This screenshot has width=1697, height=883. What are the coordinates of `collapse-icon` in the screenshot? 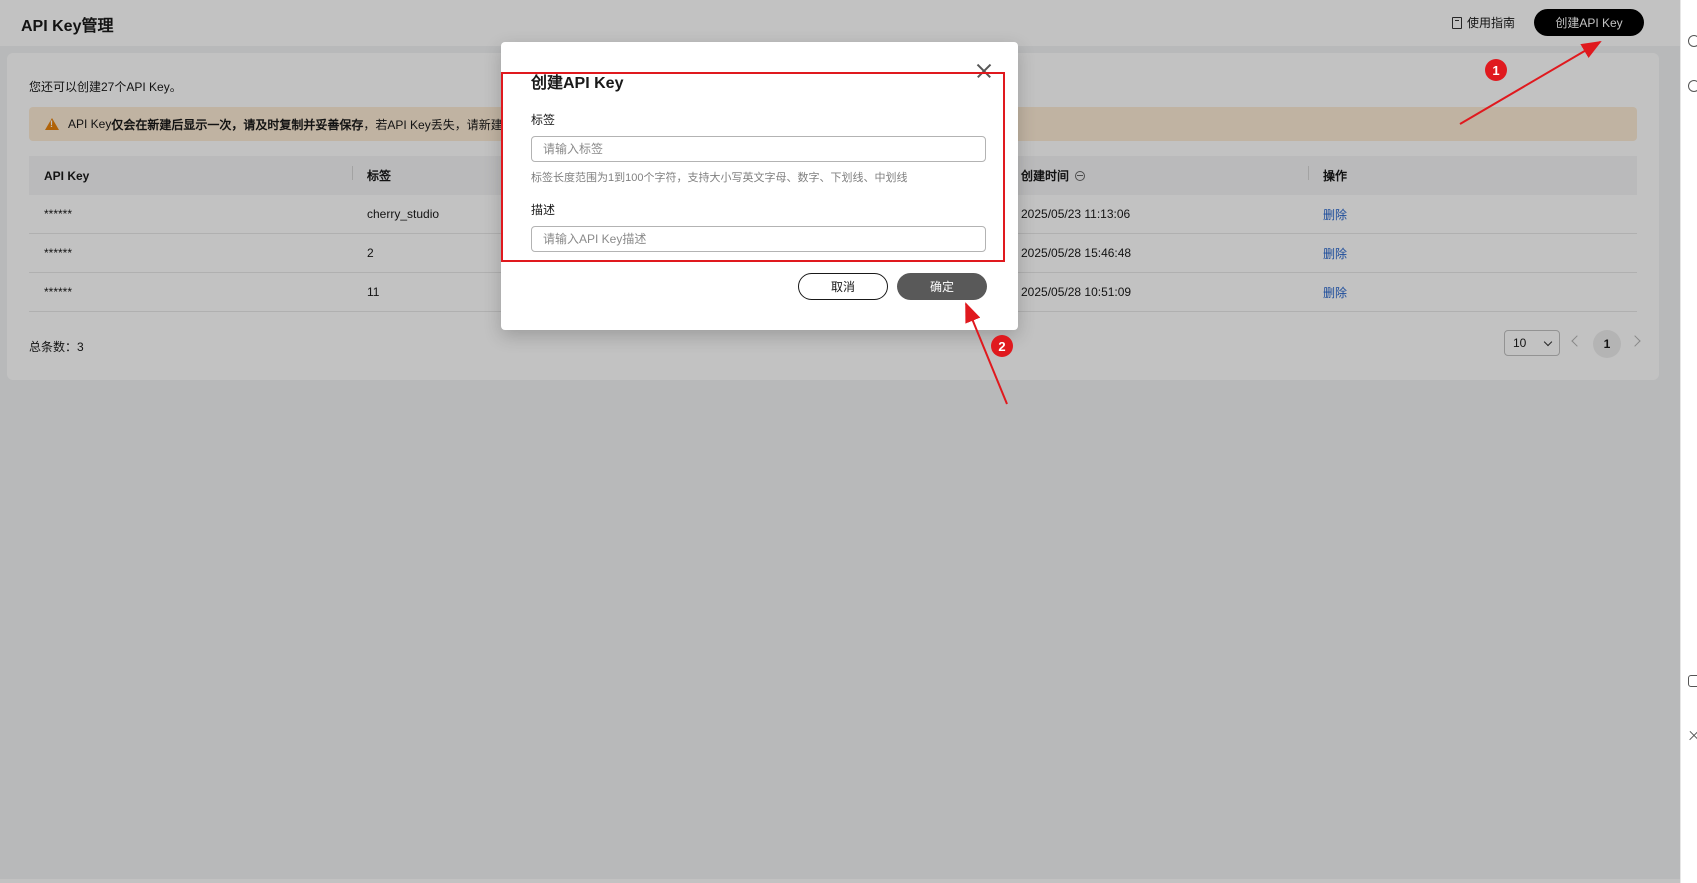 It's located at (1692, 736).